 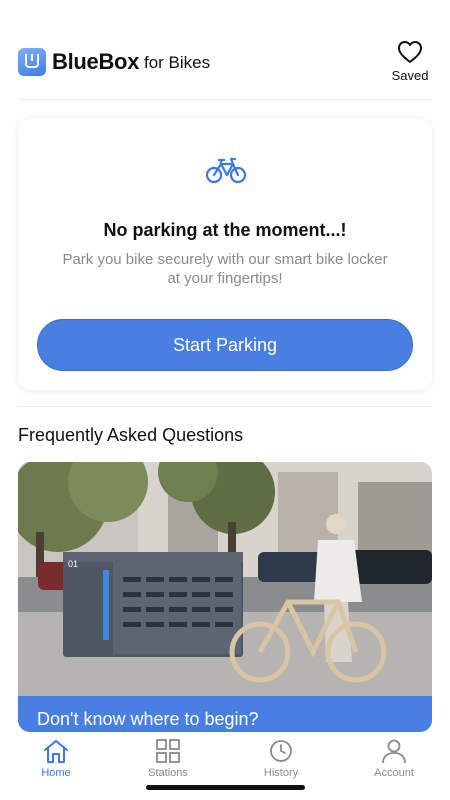 What do you see at coordinates (225, 65) in the screenshot?
I see `app-header: BlueBox for Bikes Saved` at bounding box center [225, 65].